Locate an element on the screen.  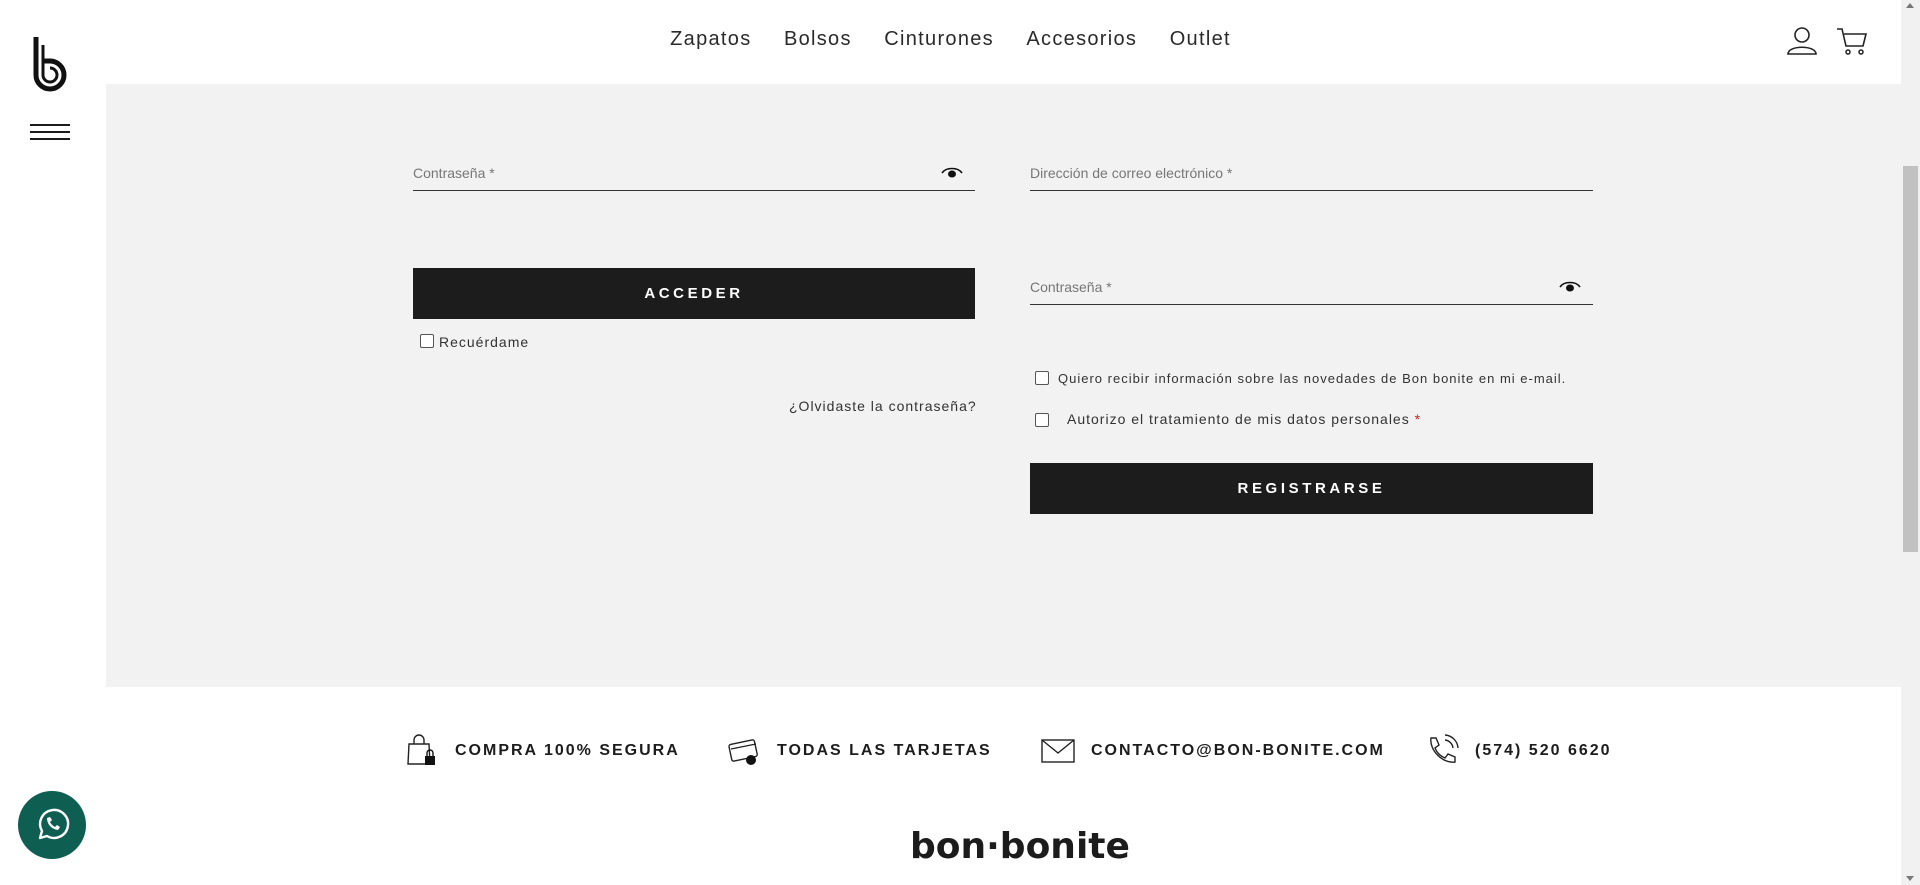
feature-text: TODAS LAS TARJETAS is located at coordinates (884, 750).